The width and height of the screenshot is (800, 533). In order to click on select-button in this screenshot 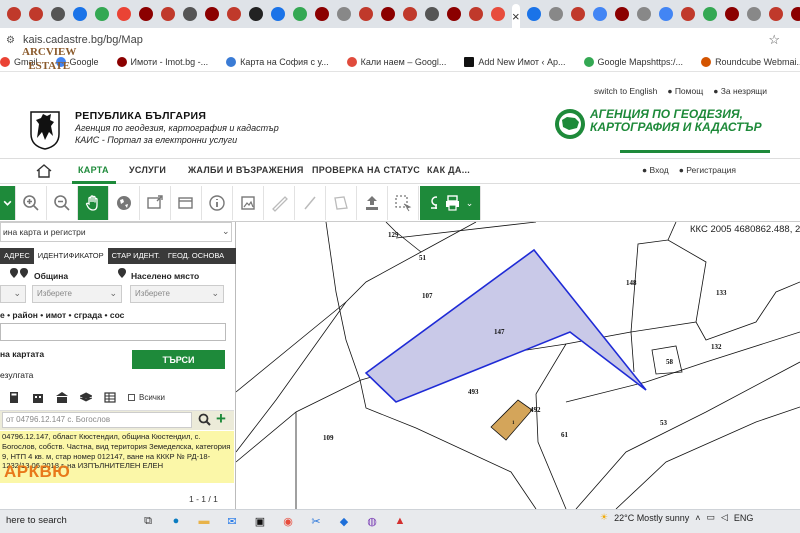, I will do `click(403, 203)`.